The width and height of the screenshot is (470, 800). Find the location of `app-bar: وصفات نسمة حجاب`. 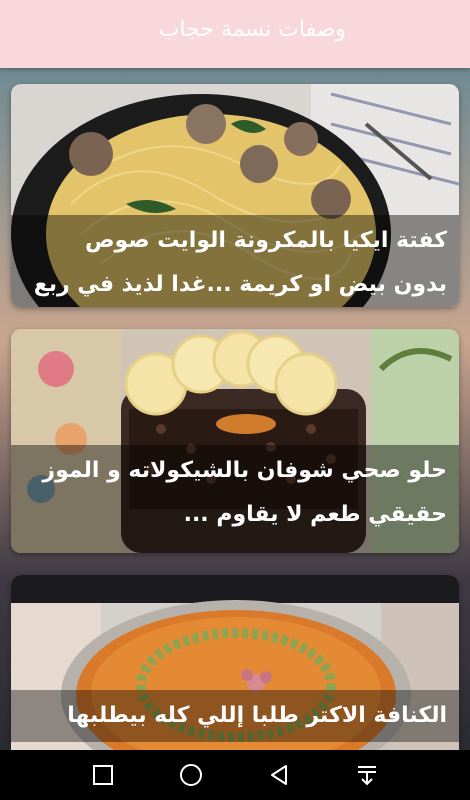

app-bar: وصفات نسمة حجاب is located at coordinates (235, 34).